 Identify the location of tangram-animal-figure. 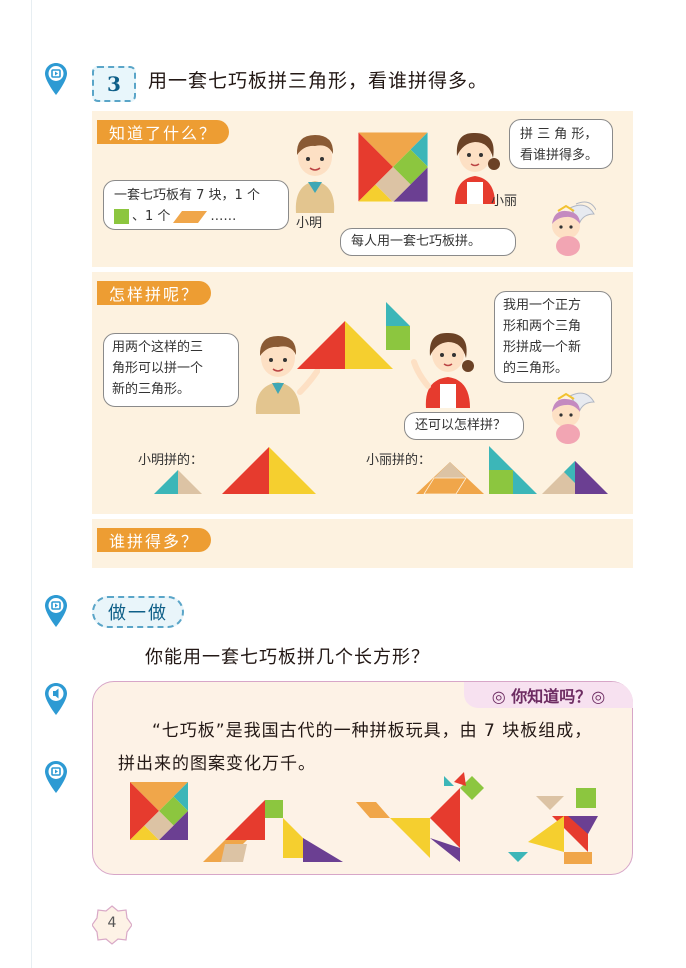
(420, 817).